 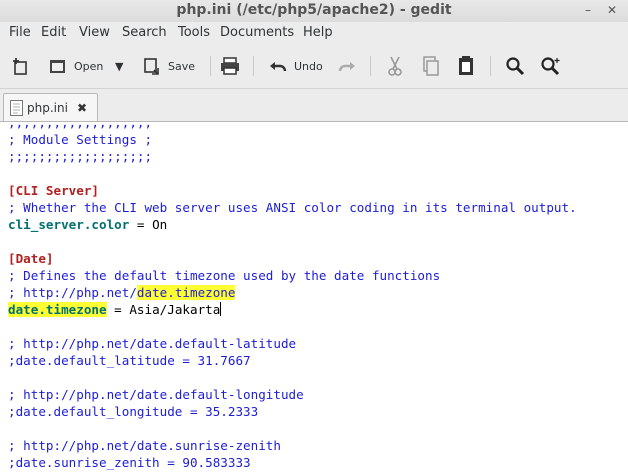 What do you see at coordinates (148, 224) in the screenshot?
I see `ini-value: = On` at bounding box center [148, 224].